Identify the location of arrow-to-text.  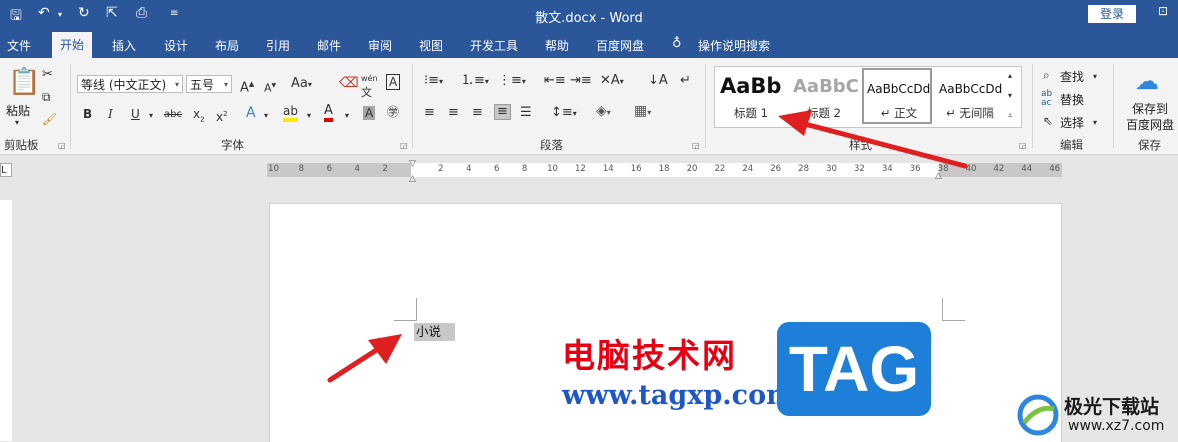
(364, 358).